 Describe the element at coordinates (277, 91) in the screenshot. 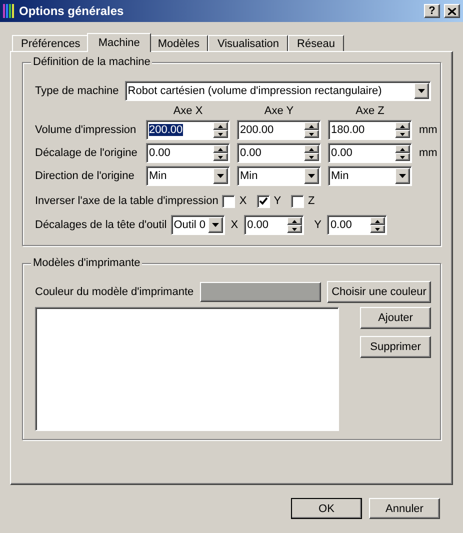

I see `dropdown: Robot cartésien (volume d'impression rectangulaire)` at that location.